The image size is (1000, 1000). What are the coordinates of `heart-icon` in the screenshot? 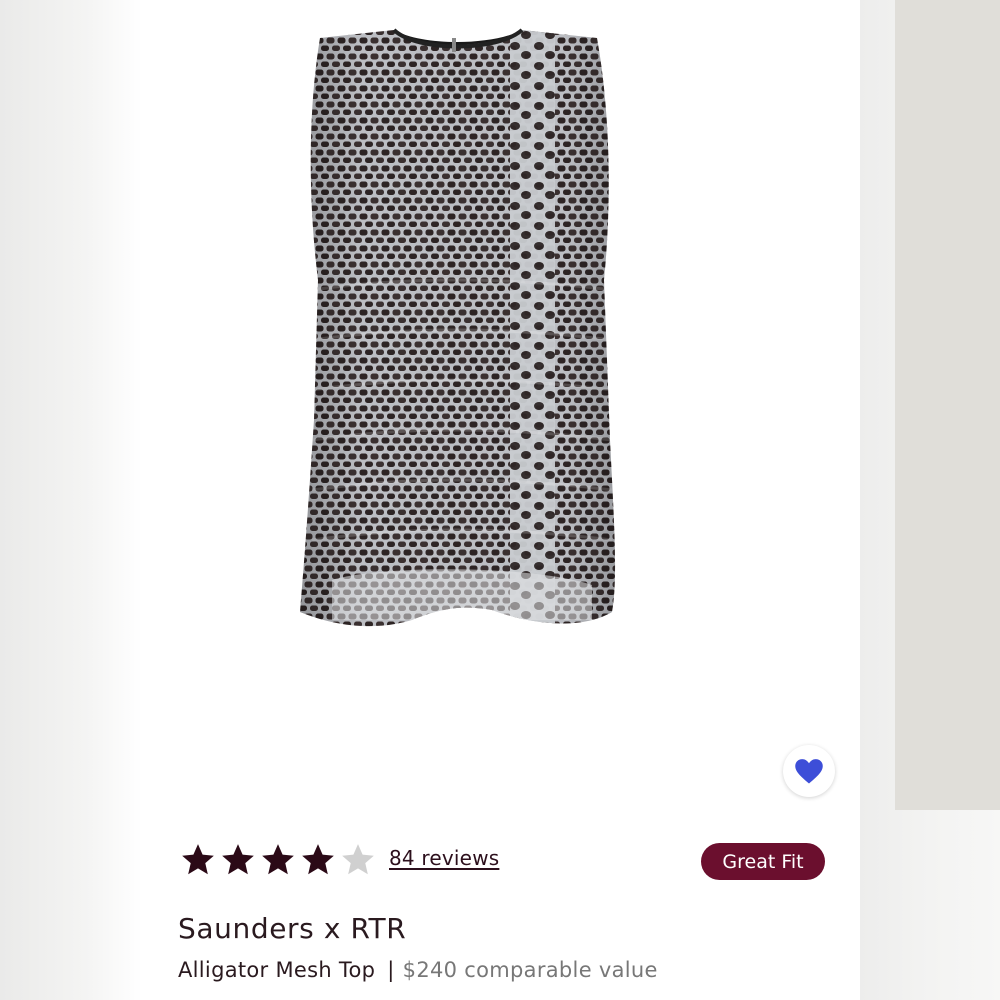 It's located at (809, 771).